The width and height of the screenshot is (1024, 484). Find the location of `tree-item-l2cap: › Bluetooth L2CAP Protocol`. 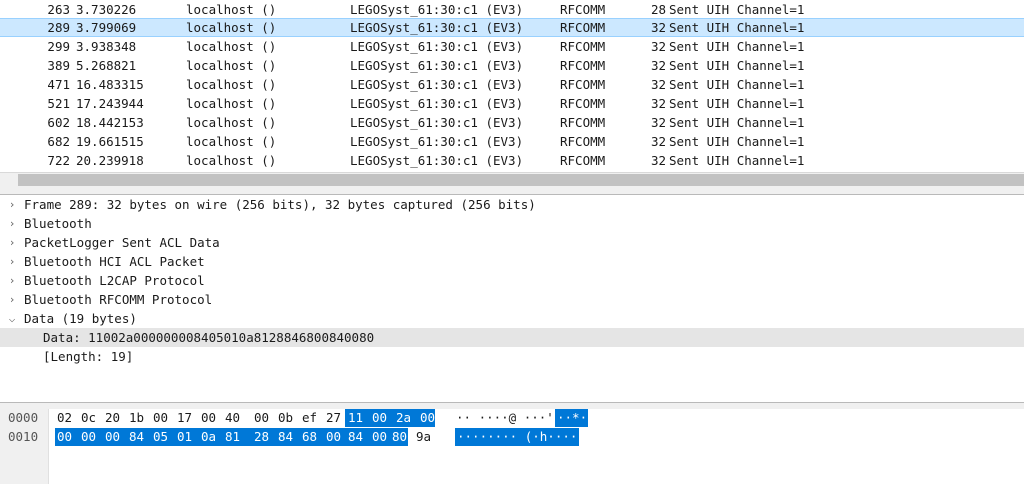

tree-item-l2cap: › Bluetooth L2CAP Protocol is located at coordinates (512, 280).